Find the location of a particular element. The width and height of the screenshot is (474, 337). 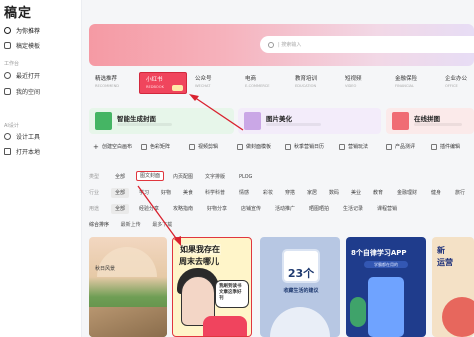

arrow-to-redbook is located at coordinates (216, 112).